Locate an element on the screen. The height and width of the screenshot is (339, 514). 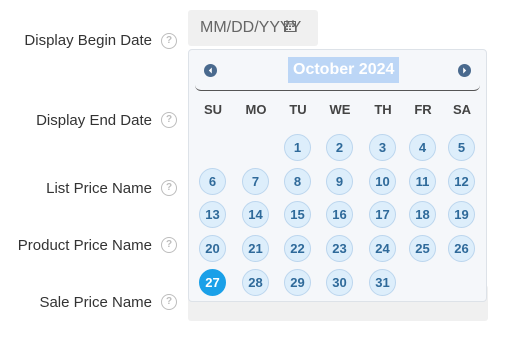
day-cell: 30 is located at coordinates (339, 282).